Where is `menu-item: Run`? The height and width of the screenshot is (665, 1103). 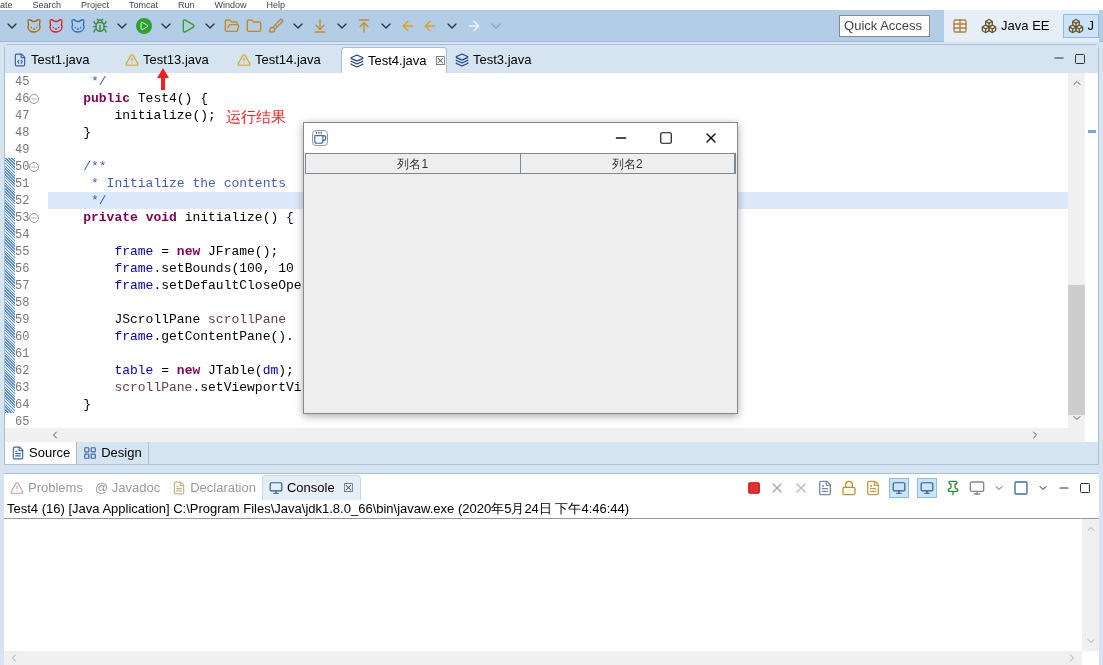
menu-item: Run is located at coordinates (186, 5).